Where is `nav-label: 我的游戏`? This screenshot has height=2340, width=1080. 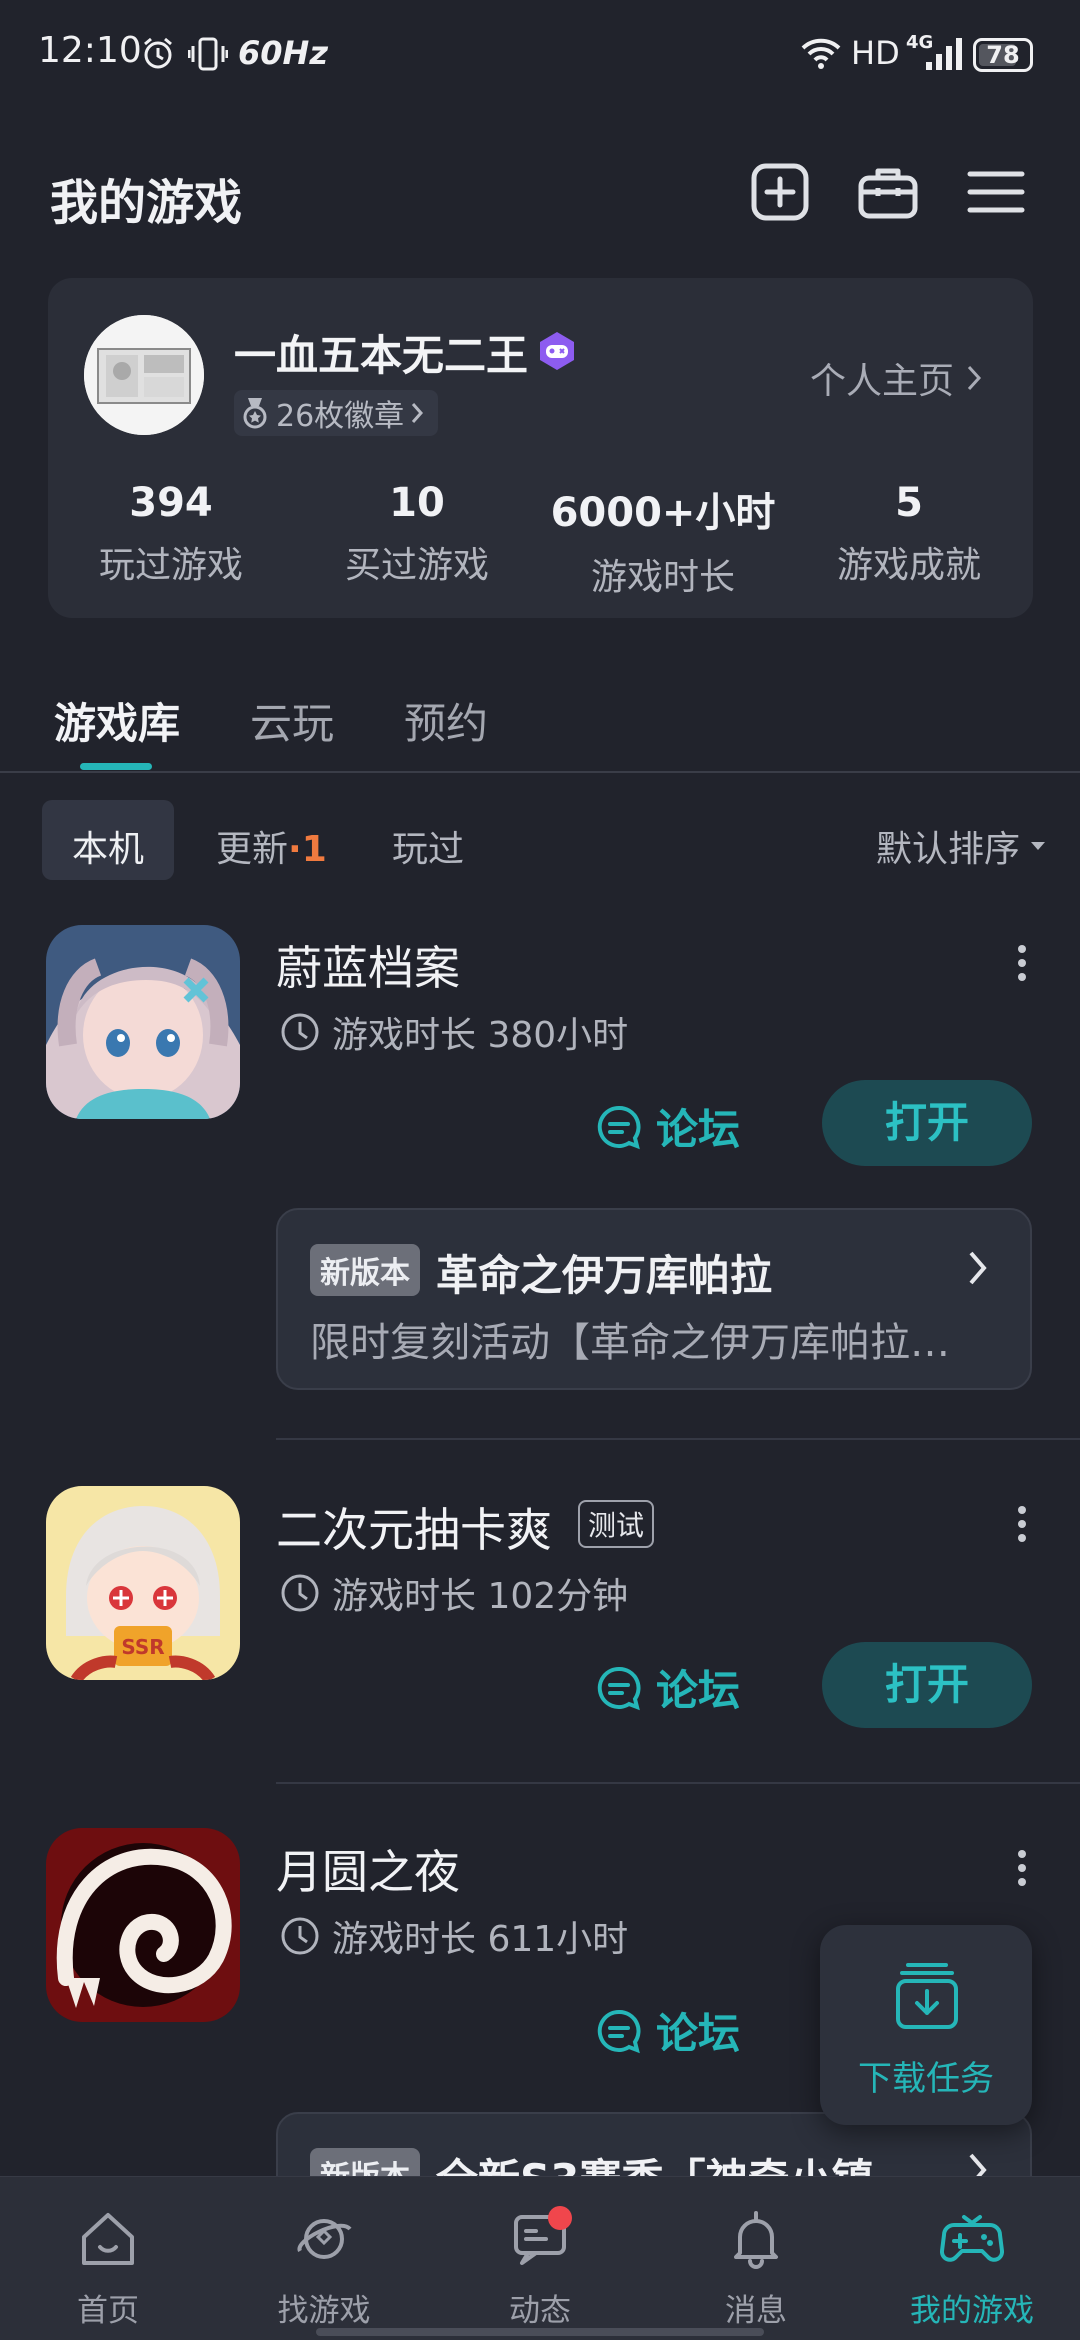
nav-label: 我的游戏 is located at coordinates (972, 2311).